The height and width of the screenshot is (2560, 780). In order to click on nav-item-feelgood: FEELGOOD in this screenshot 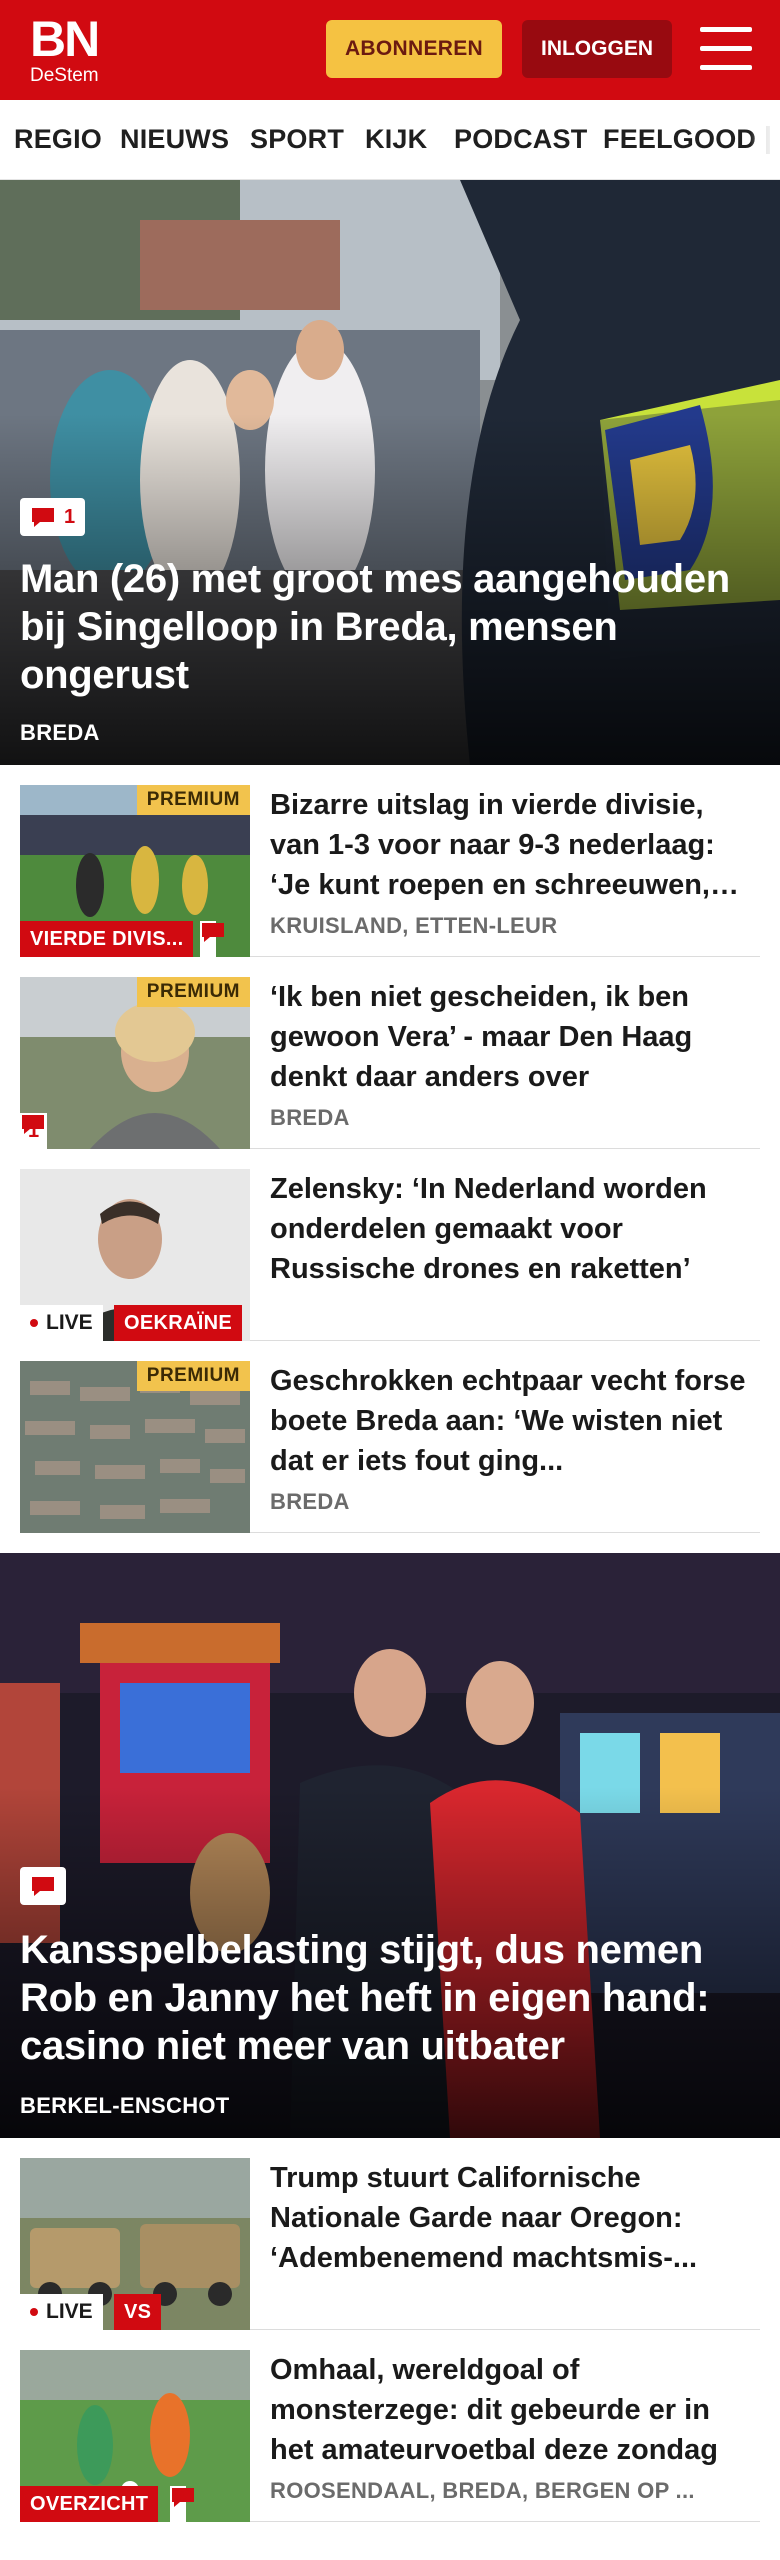, I will do `click(679, 139)`.